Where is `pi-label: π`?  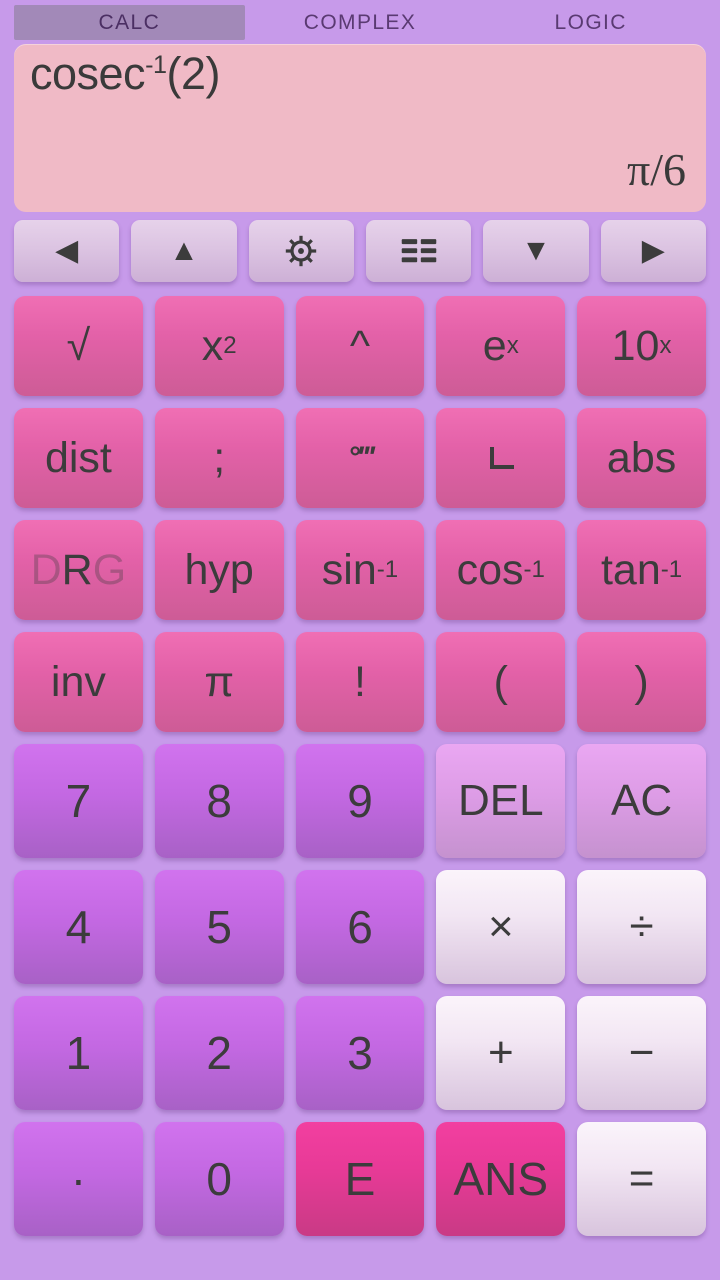 pi-label: π is located at coordinates (219, 681).